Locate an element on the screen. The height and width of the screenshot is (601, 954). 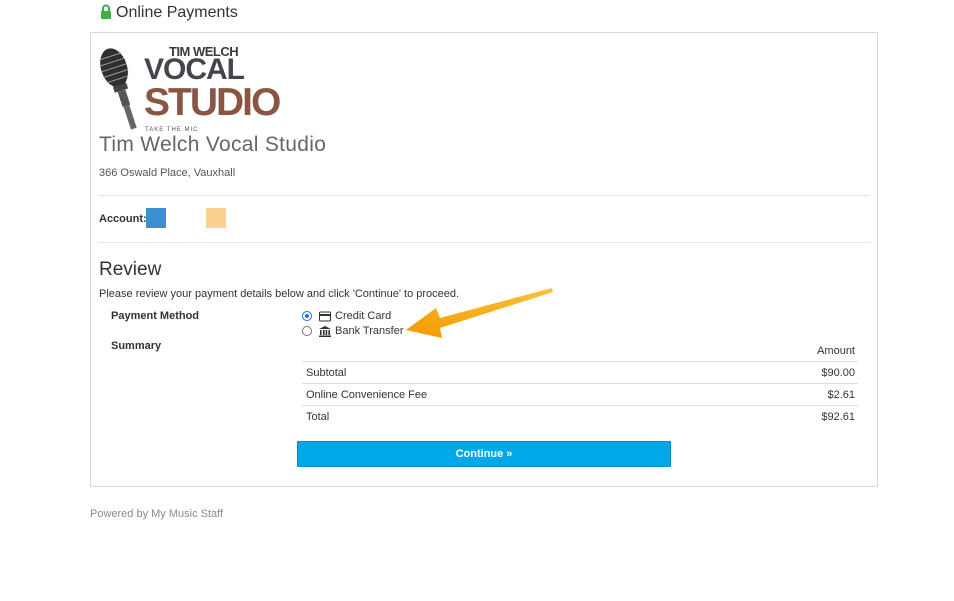
row-label: Online Convenience Fee is located at coordinates (367, 394).